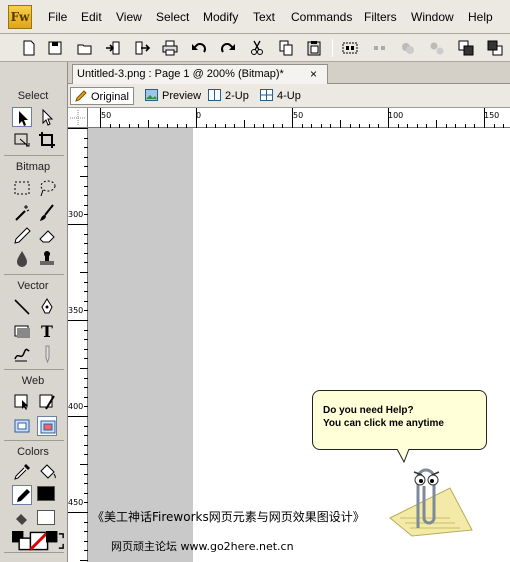  What do you see at coordinates (368, 410) in the screenshot?
I see `help-bubble-line1: Do you need Help?` at bounding box center [368, 410].